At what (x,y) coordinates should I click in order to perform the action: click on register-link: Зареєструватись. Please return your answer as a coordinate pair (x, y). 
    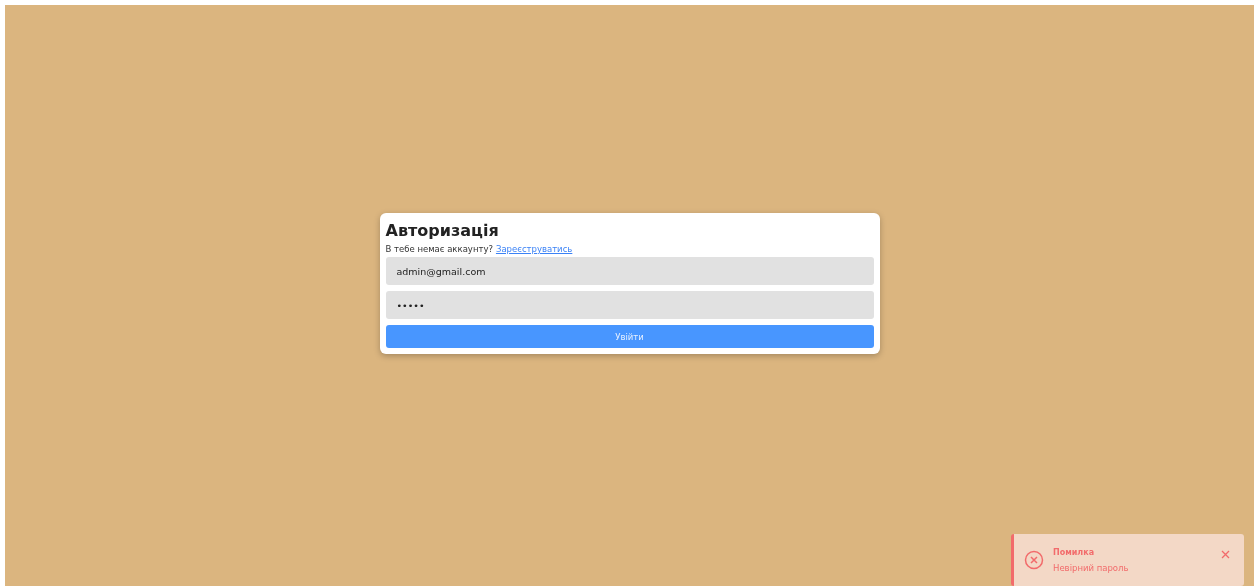
    Looking at the image, I should click on (534, 249).